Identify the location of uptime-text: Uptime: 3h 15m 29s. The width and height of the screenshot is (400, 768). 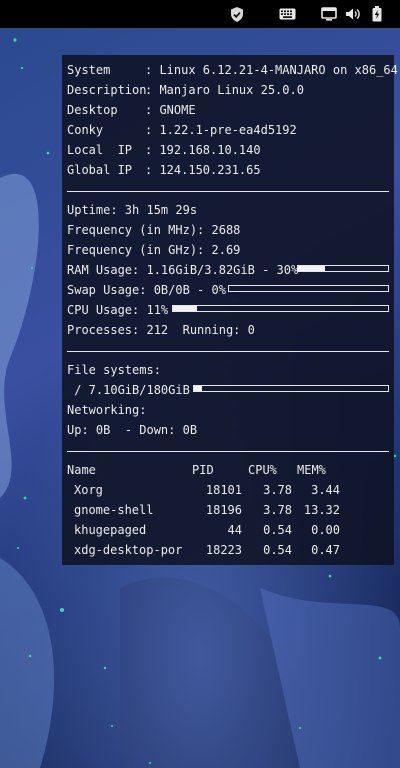
(132, 210).